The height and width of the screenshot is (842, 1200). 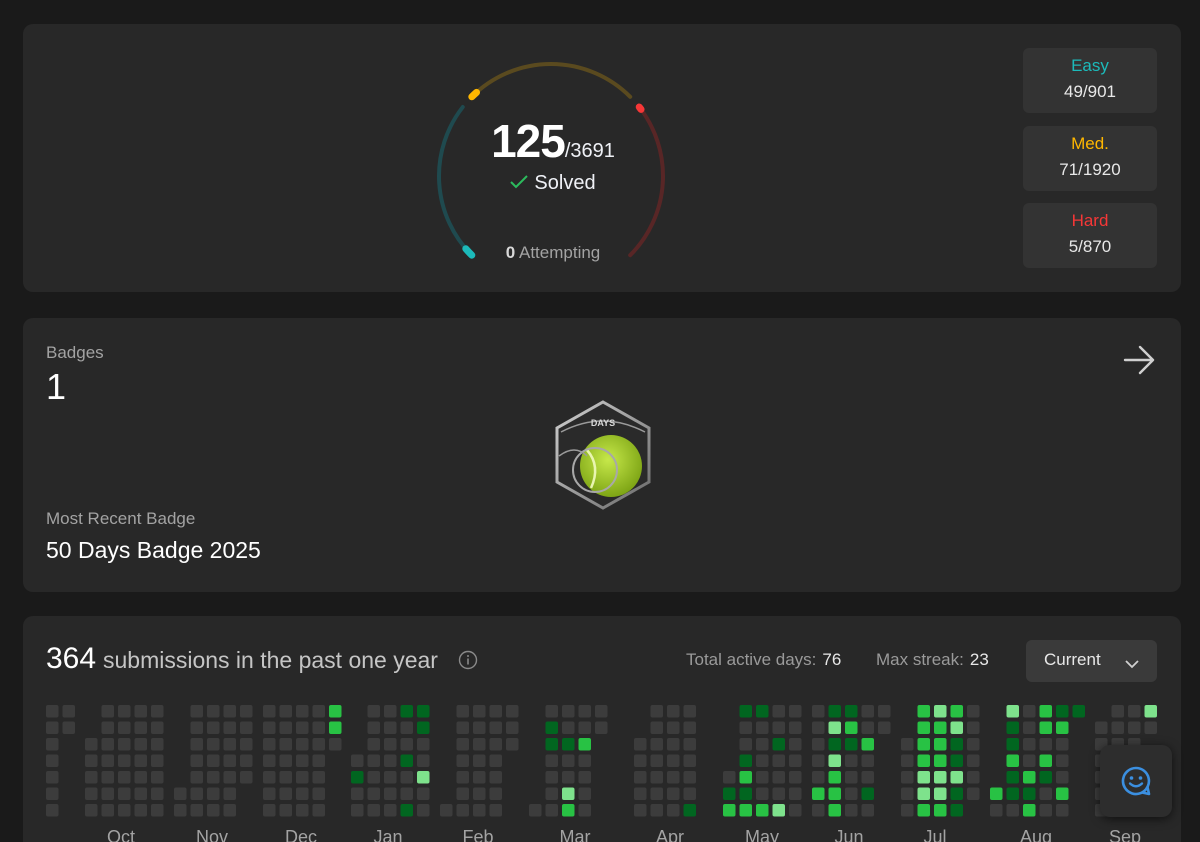 I want to click on difficulty-medium: Med. 71/1920, so click(x=1090, y=158).